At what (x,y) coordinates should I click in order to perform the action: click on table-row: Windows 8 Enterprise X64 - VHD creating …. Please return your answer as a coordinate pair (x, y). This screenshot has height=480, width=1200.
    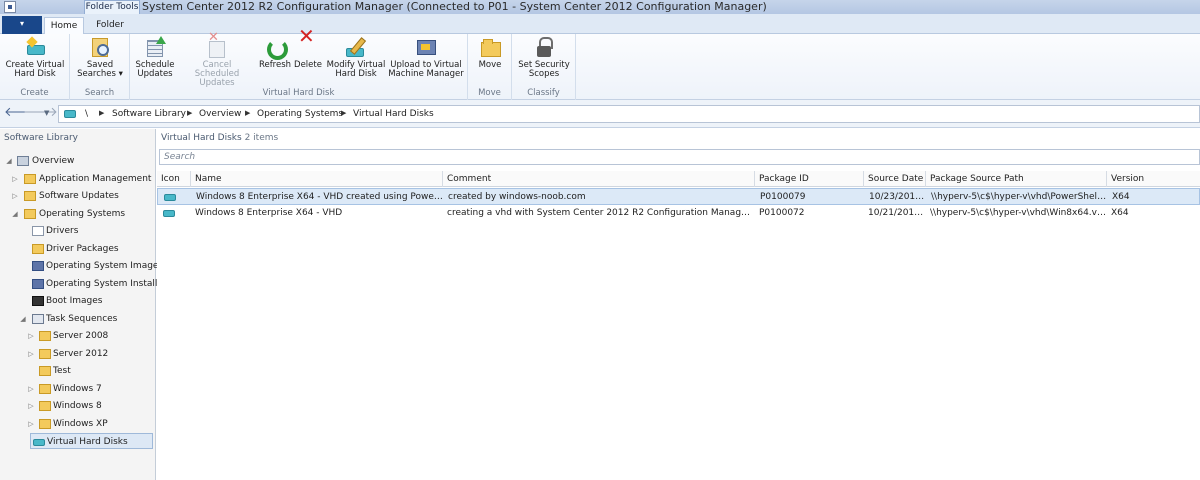
    Looking at the image, I should click on (678, 213).